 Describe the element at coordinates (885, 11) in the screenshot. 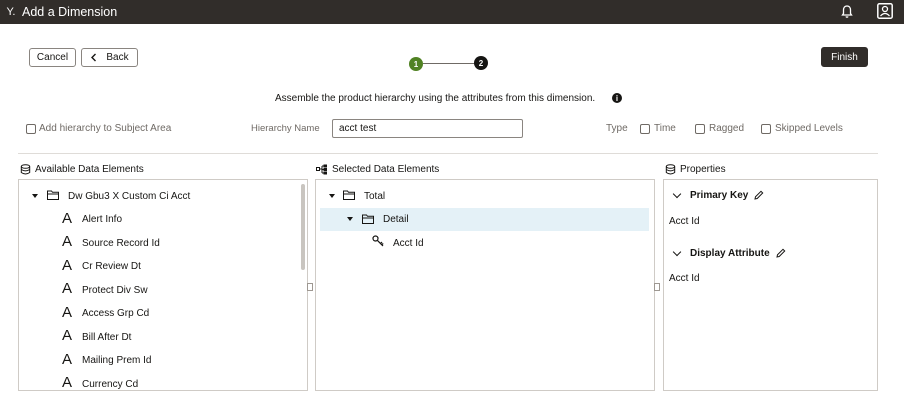

I see `user-profile-icon` at that location.